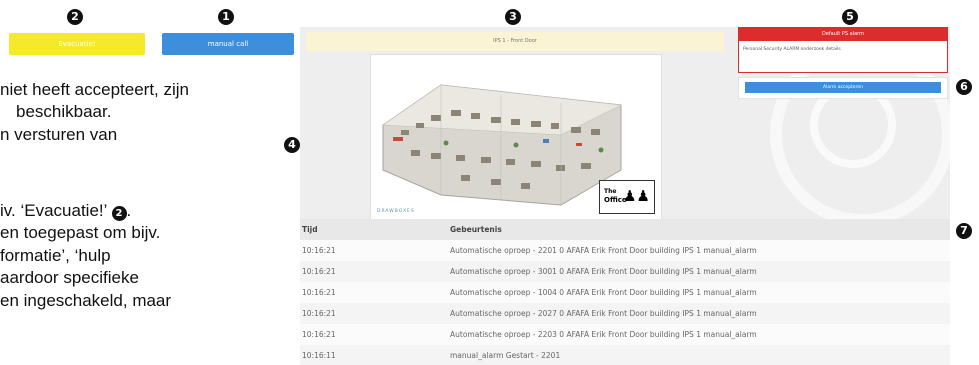 The width and height of the screenshot is (979, 365). What do you see at coordinates (625, 229) in the screenshot?
I see `table-header-row: Tijd Gebeurtenis` at bounding box center [625, 229].